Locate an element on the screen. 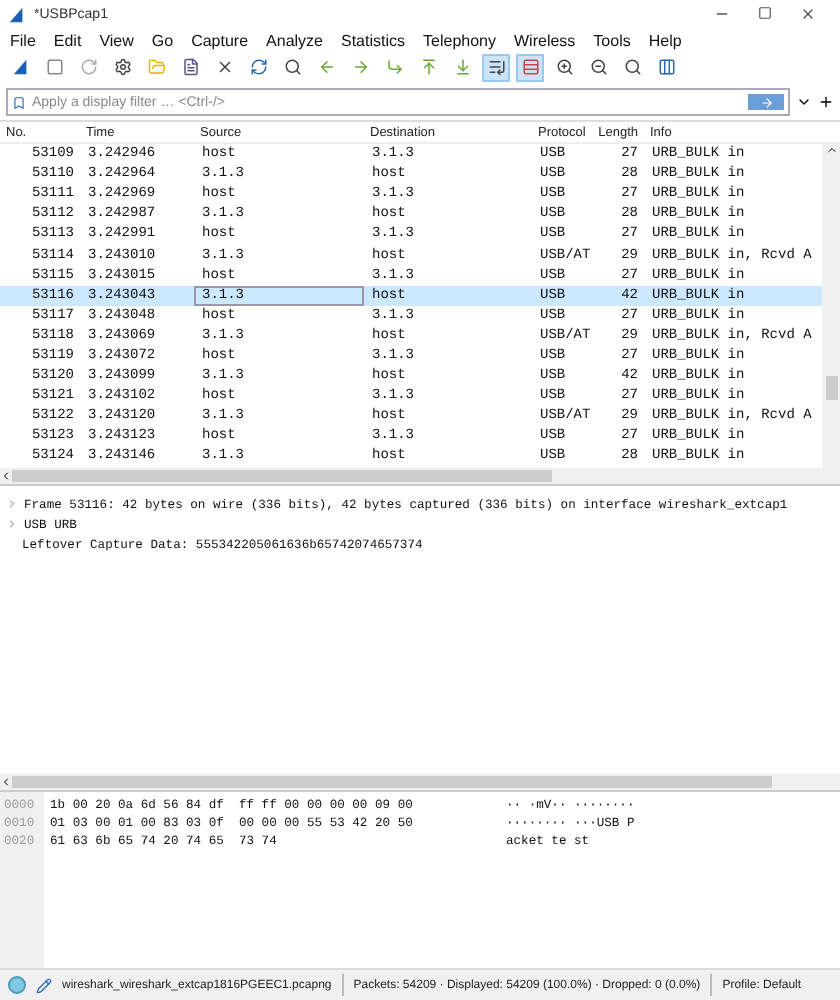 The height and width of the screenshot is (1000, 840). colorize-icon is located at coordinates (530, 67).